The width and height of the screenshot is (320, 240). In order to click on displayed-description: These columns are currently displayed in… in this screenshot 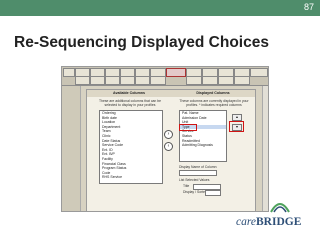, I will do `click(214, 103)`.